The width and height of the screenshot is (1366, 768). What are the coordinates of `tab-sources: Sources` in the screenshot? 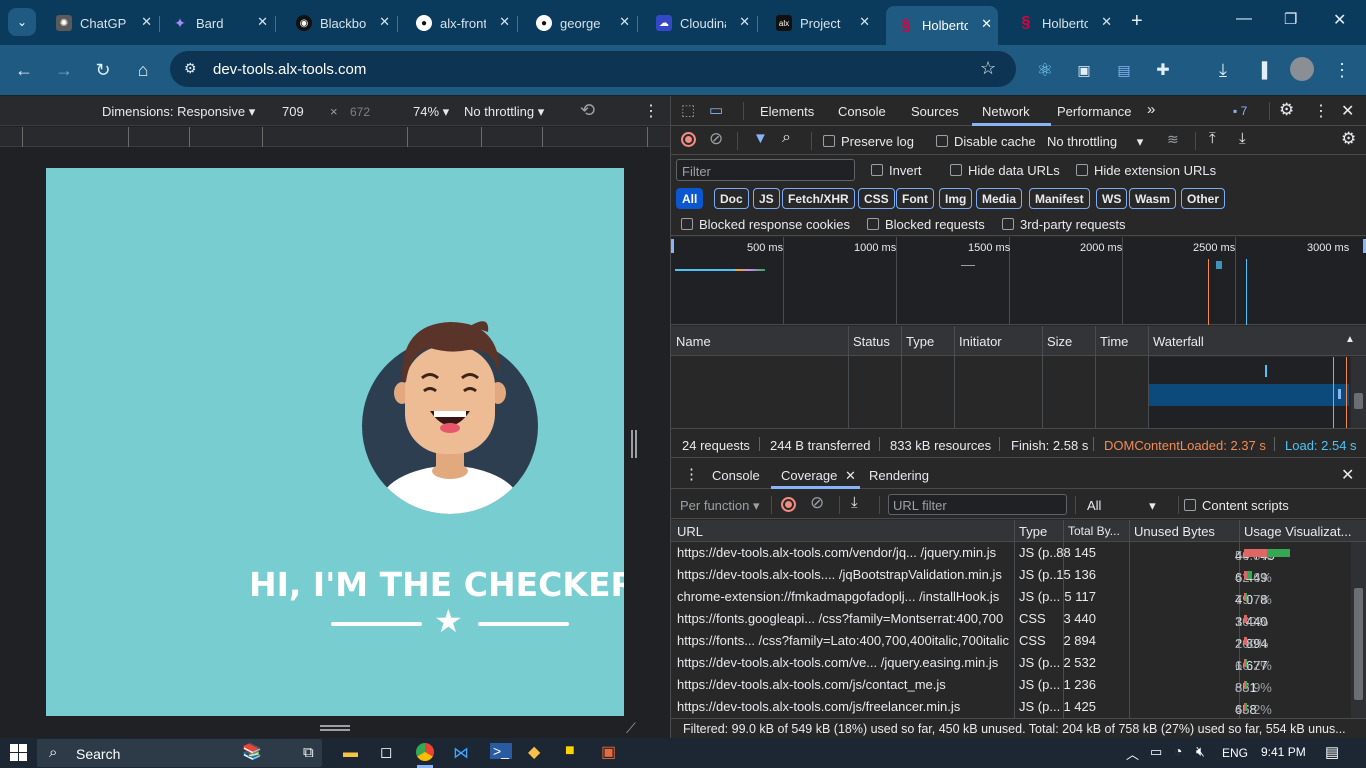 It's located at (935, 111).